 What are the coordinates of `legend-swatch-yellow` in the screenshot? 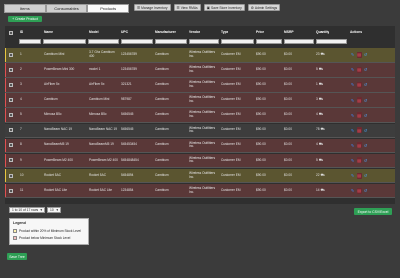 It's located at (15, 231).